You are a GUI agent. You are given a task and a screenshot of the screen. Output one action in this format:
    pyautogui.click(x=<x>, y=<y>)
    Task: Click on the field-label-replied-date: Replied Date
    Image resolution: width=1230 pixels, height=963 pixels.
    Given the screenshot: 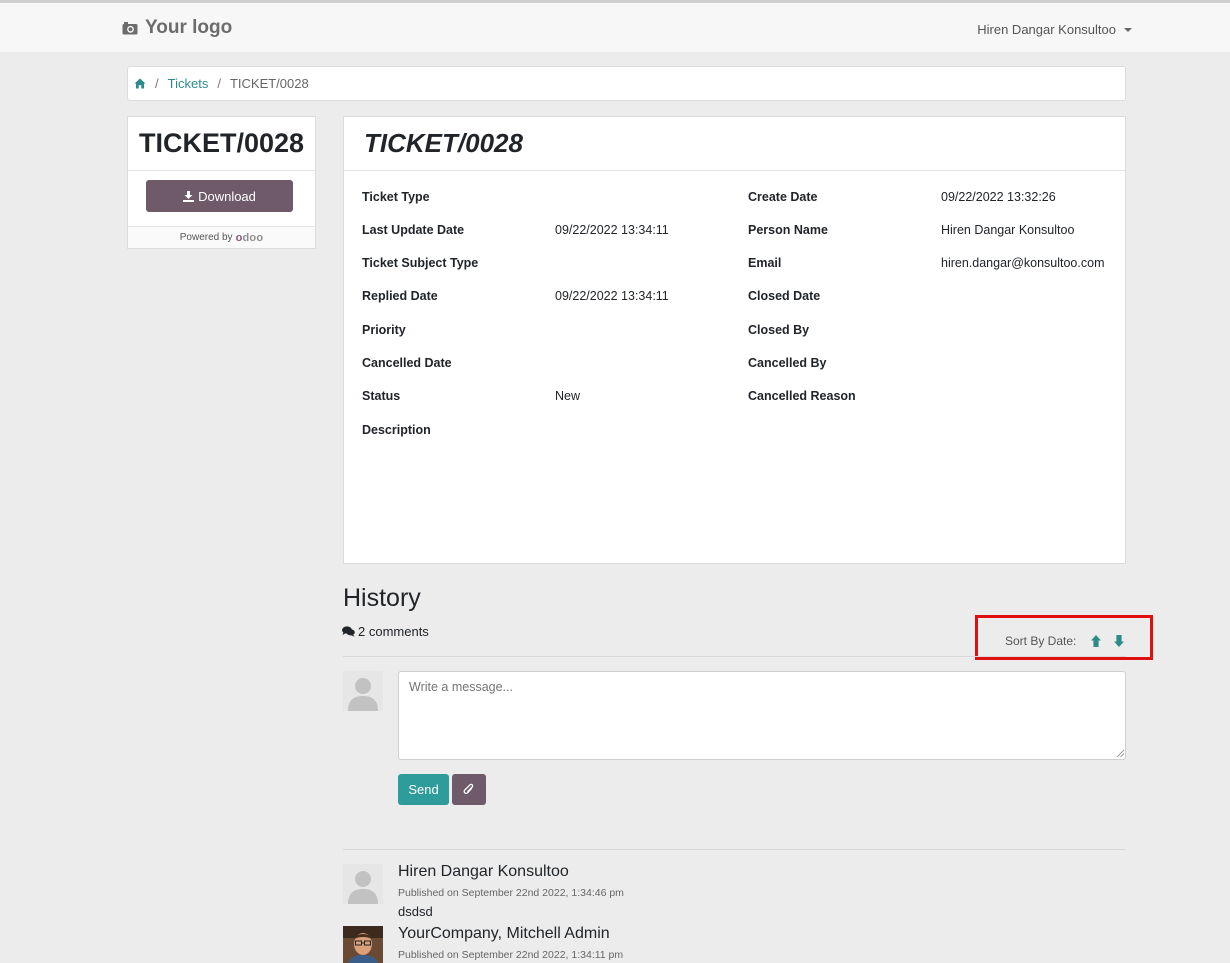 What is the action you would take?
    pyautogui.click(x=400, y=296)
    